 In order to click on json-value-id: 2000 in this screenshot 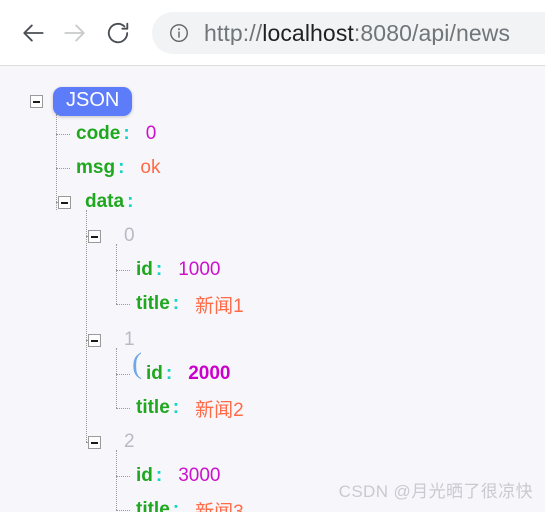, I will do `click(209, 373)`.